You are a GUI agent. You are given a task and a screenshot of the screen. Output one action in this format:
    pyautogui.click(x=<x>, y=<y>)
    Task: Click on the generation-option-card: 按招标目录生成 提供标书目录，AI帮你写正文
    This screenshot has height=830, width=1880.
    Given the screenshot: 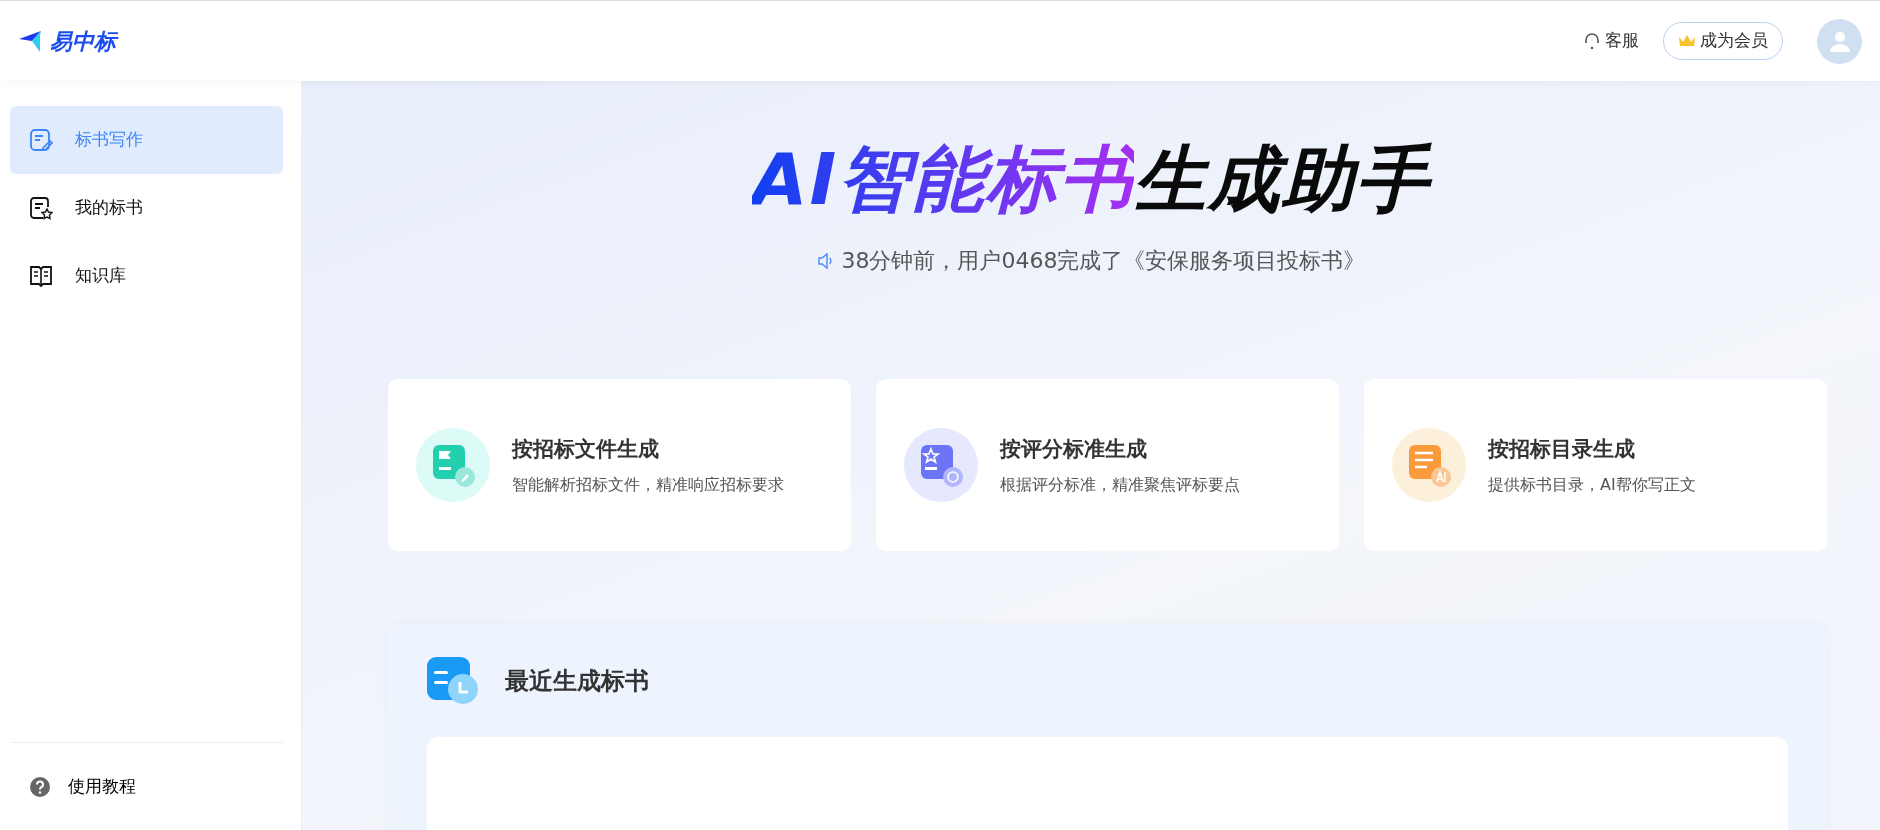 What is the action you would take?
    pyautogui.click(x=1595, y=465)
    